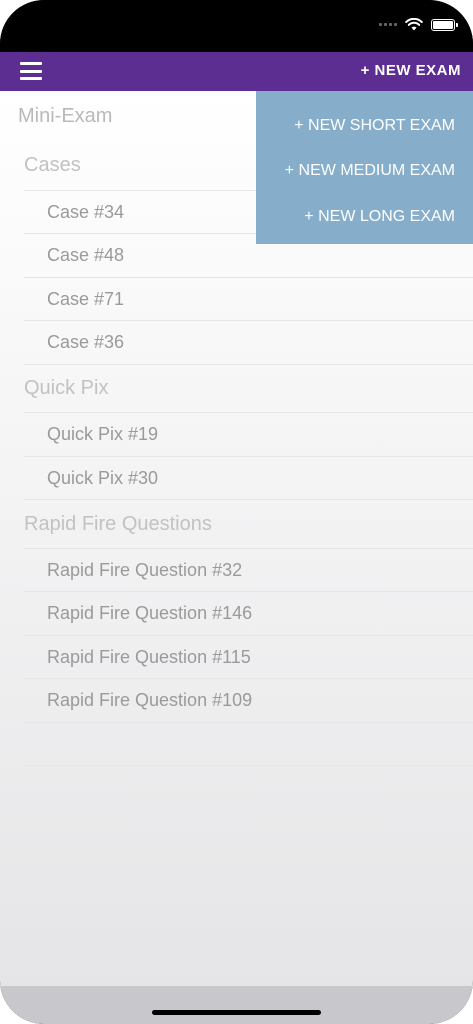  Describe the element at coordinates (411, 70) in the screenshot. I see `new-exam-button: + NEW EXAM` at that location.